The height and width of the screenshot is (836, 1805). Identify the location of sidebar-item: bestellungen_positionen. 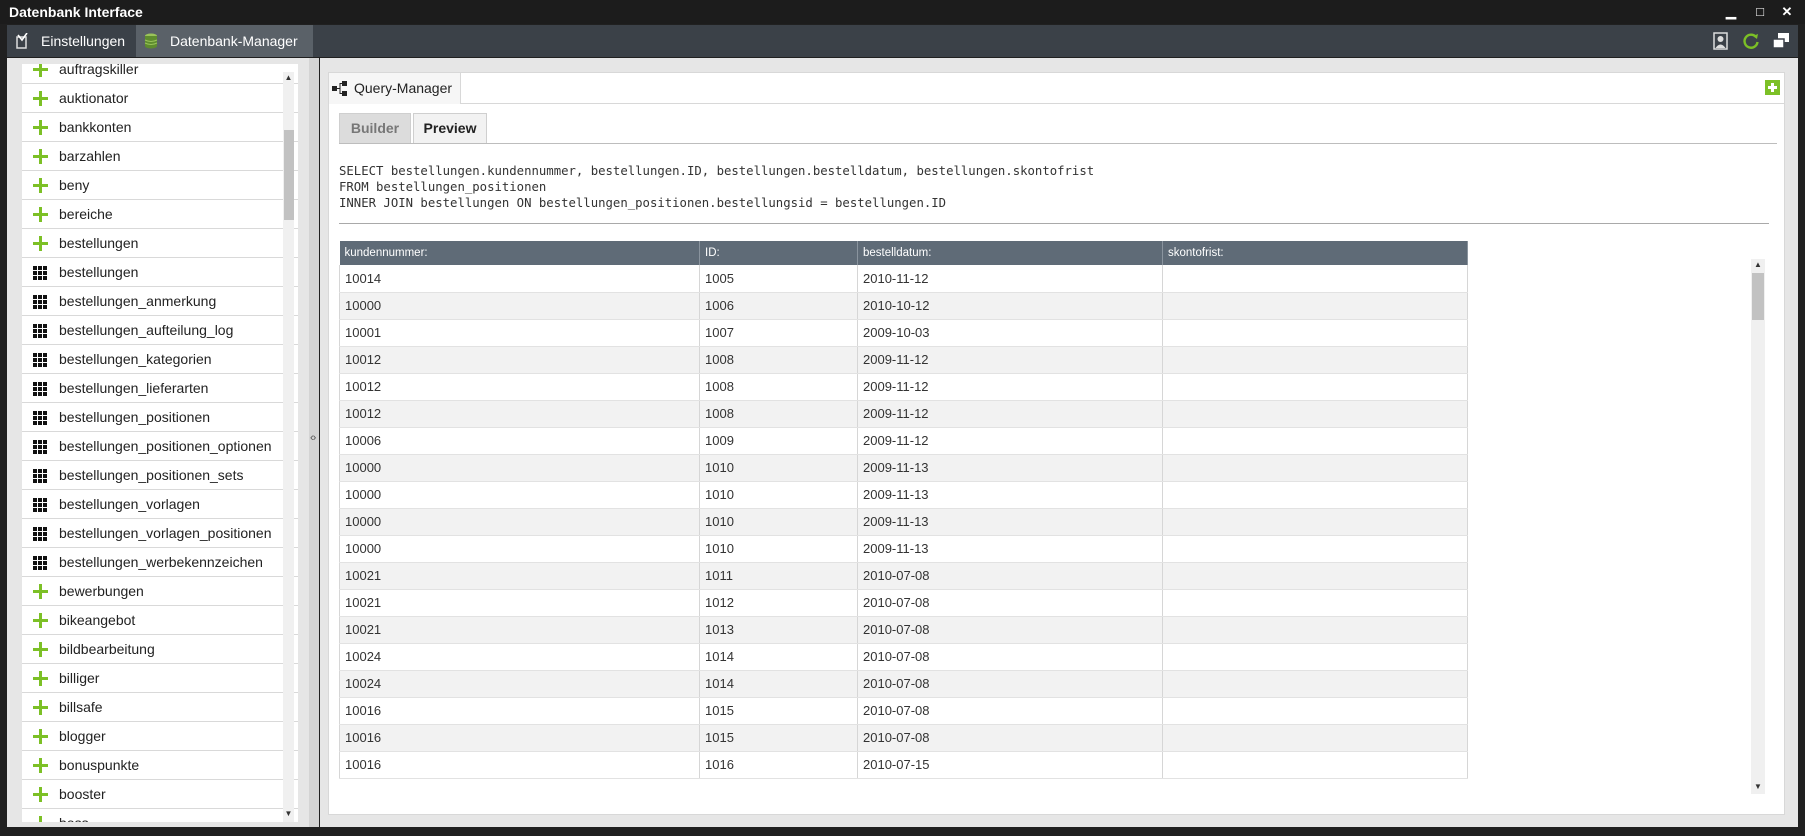
(160, 417).